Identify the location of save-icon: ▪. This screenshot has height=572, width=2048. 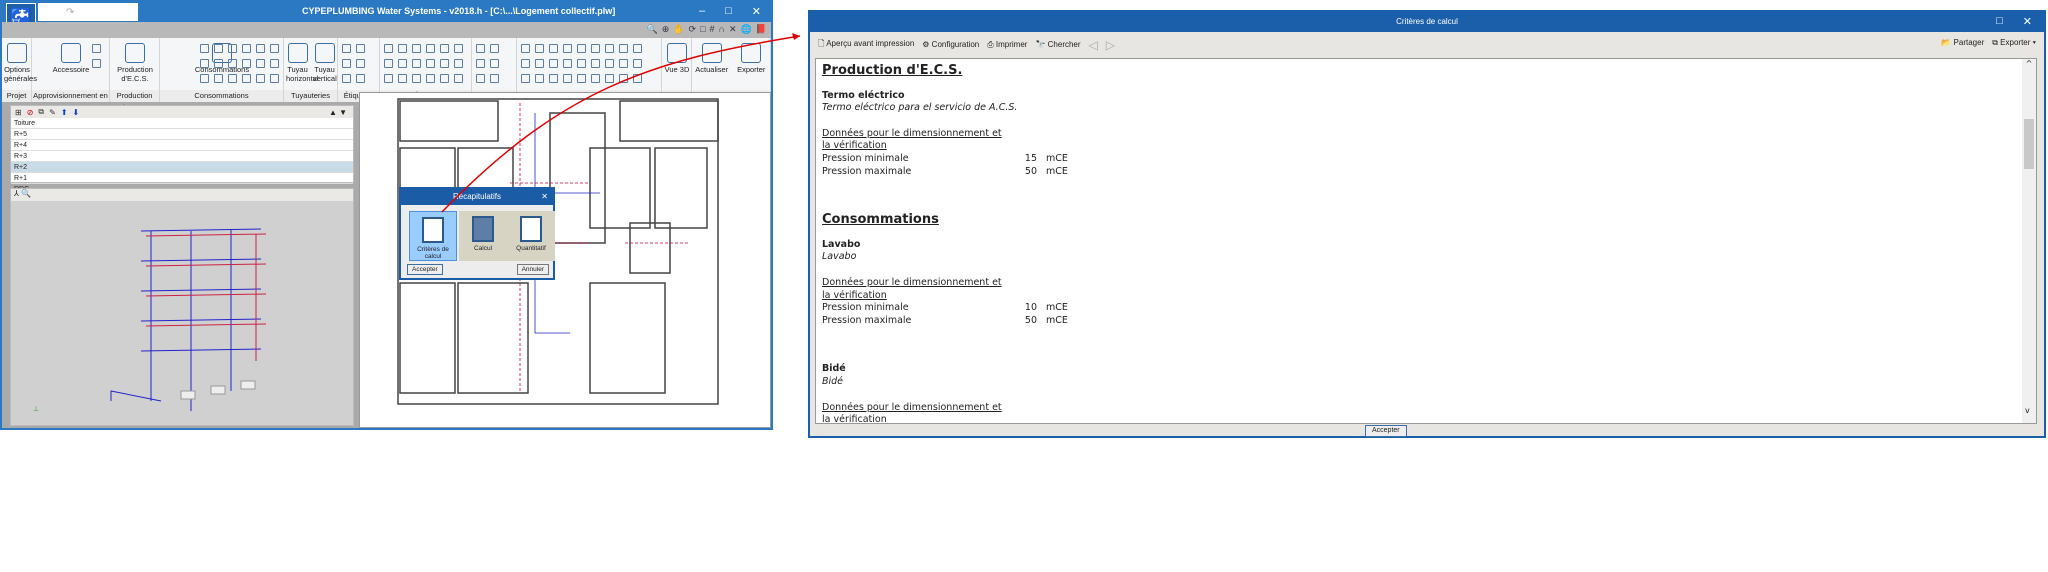
(44, 12).